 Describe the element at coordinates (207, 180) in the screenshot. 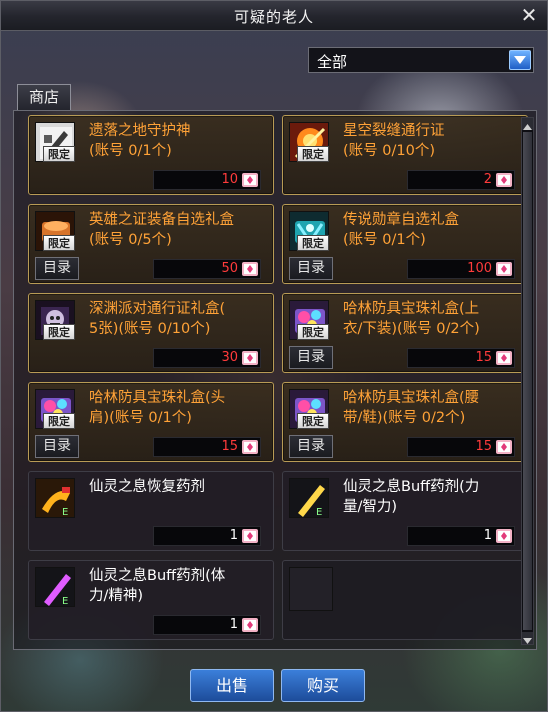

I see `price-box: 10` at that location.